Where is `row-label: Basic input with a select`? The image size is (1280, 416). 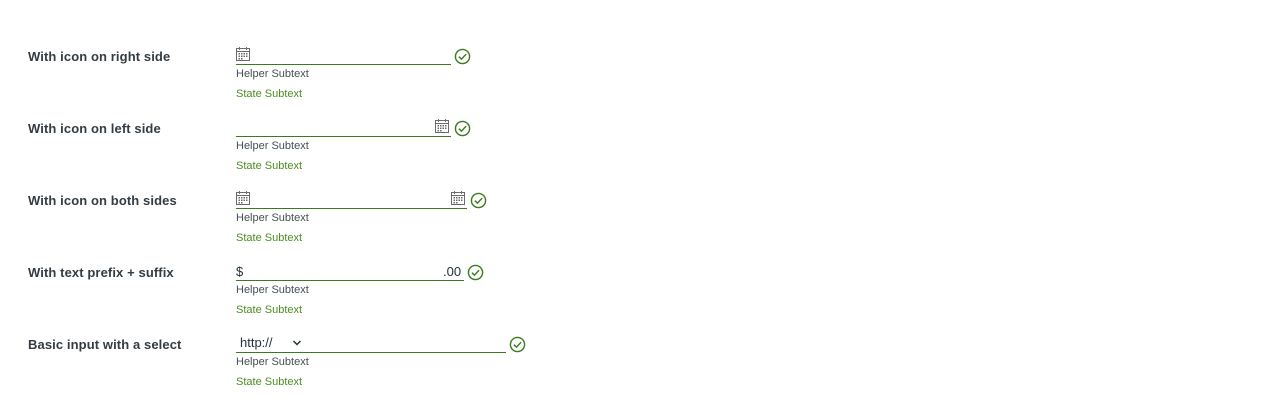 row-label: Basic input with a select is located at coordinates (105, 344).